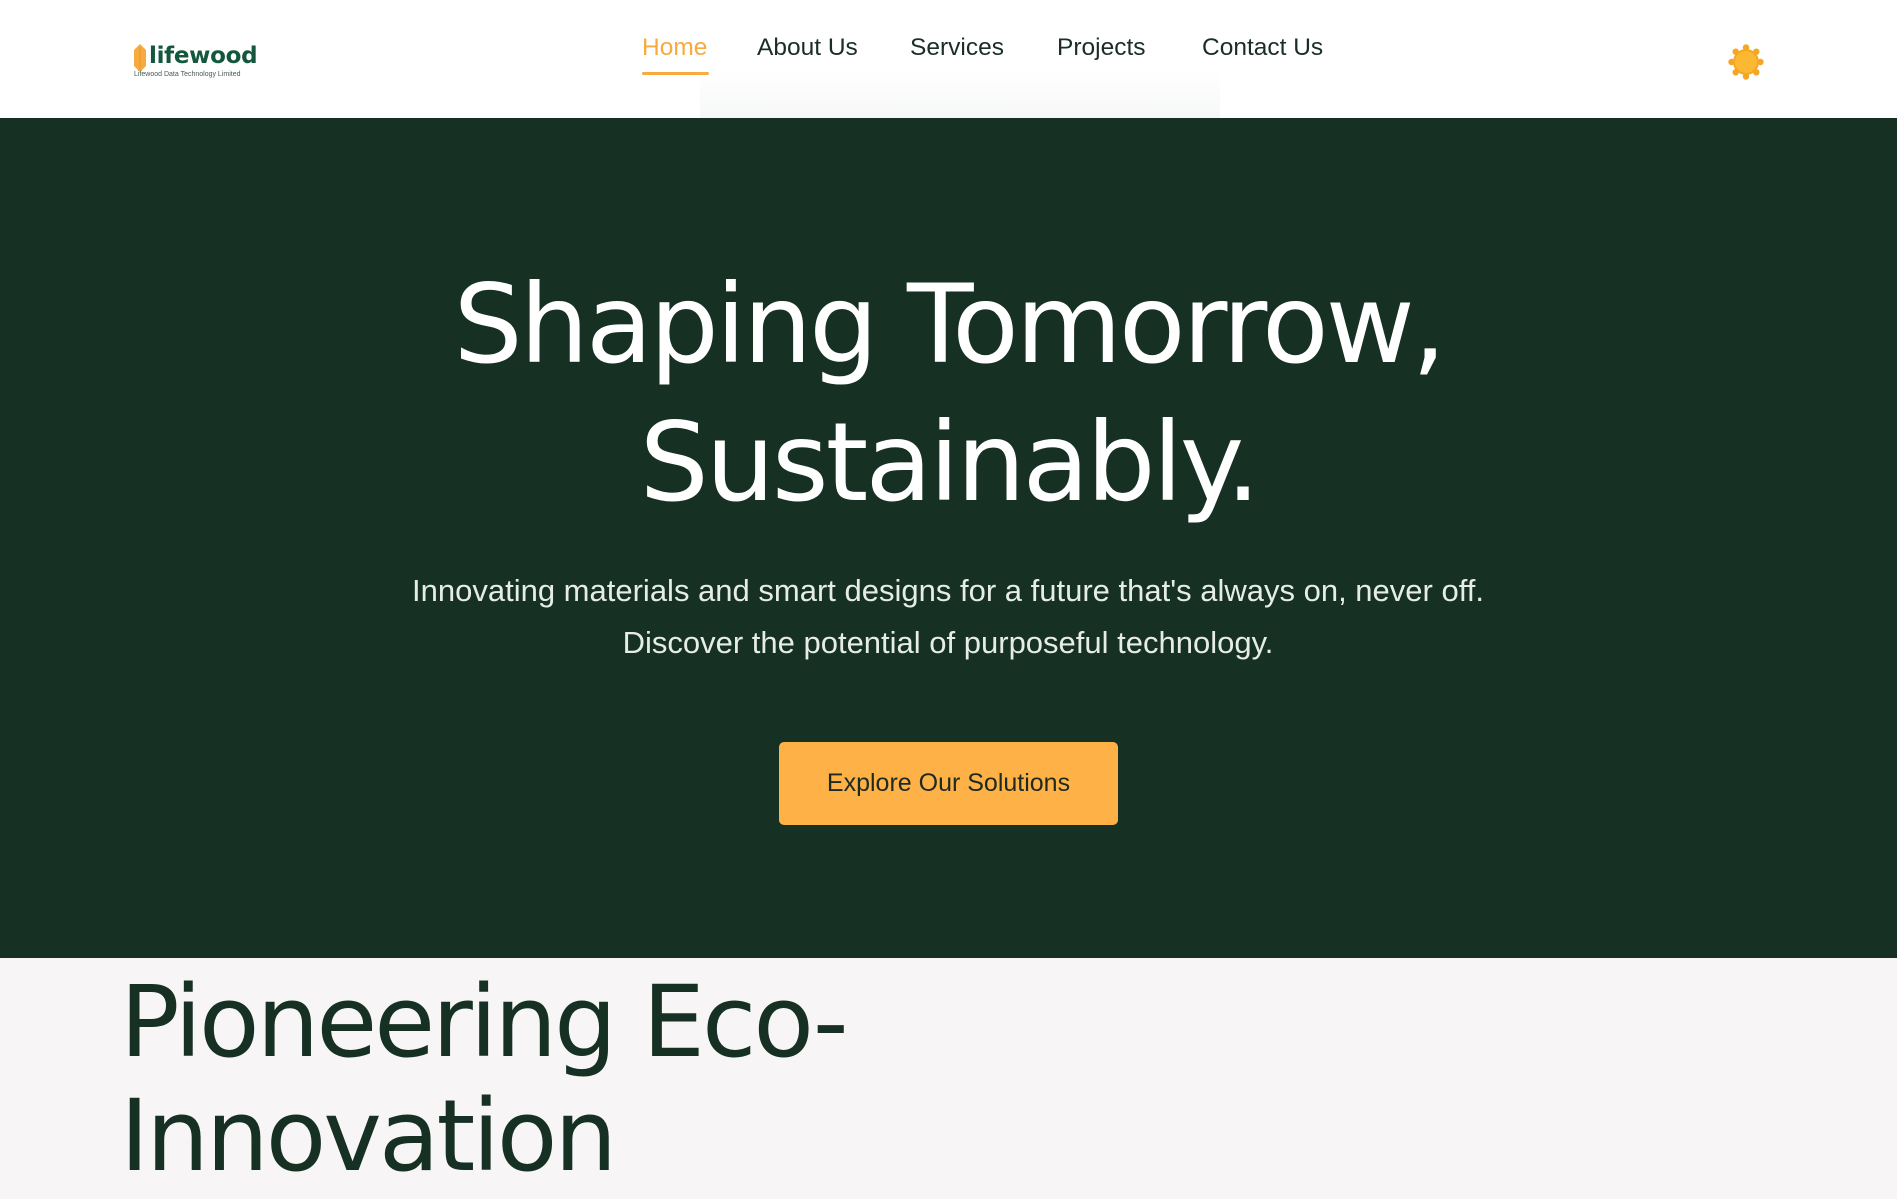 Image resolution: width=1897 pixels, height=1199 pixels. I want to click on eco-title-line-2: Innovation, so click(368, 1136).